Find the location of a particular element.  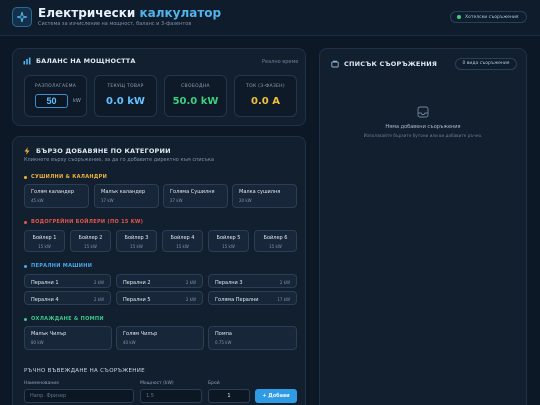

device-small-chiller: Малък Чилър 80 kW is located at coordinates (68, 338).